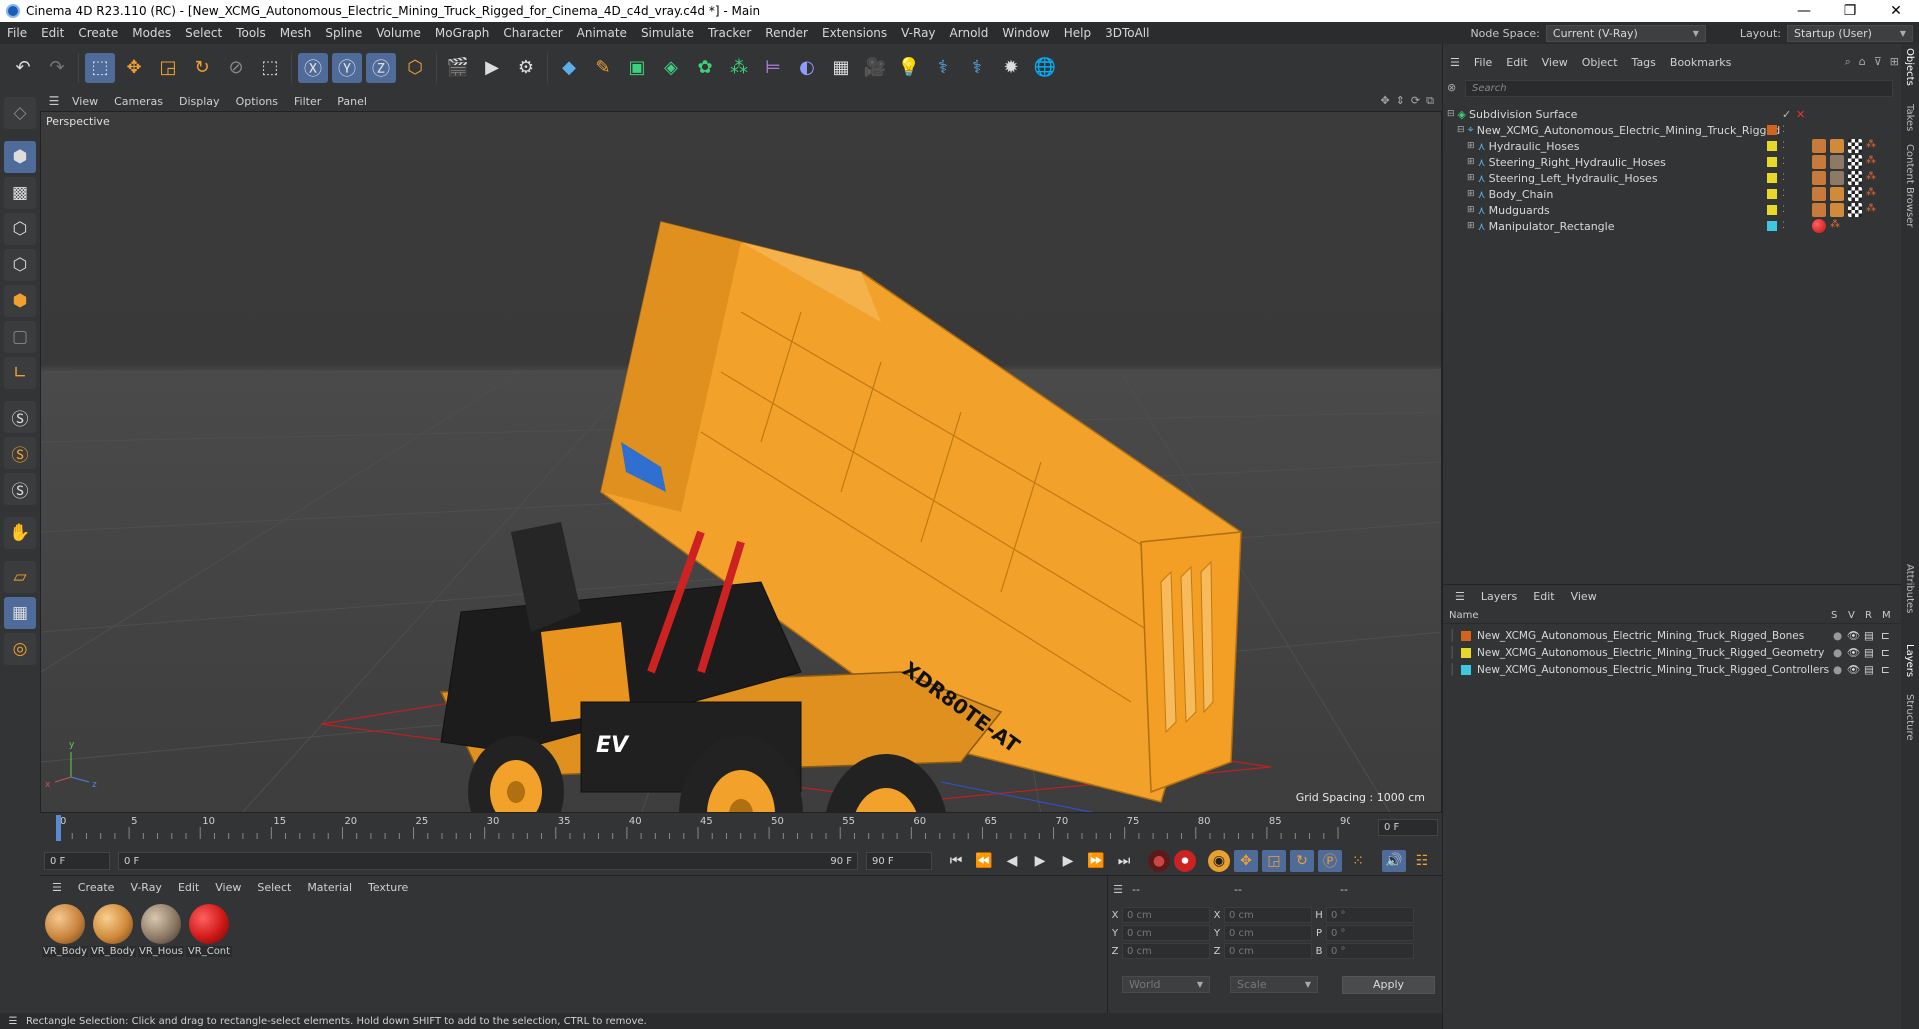 The height and width of the screenshot is (1029, 1919). Describe the element at coordinates (1878, 62) in the screenshot. I see `filter-icon: ⊽` at that location.